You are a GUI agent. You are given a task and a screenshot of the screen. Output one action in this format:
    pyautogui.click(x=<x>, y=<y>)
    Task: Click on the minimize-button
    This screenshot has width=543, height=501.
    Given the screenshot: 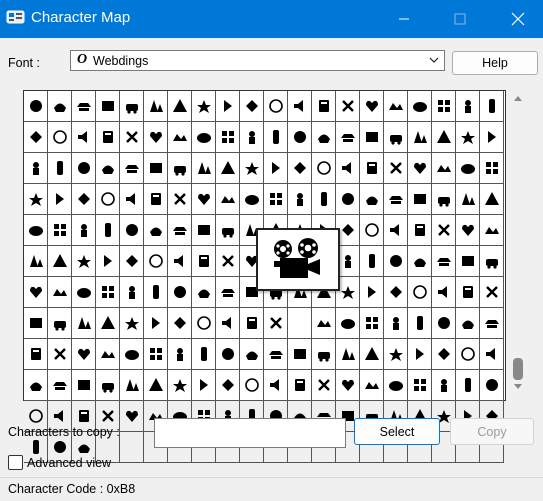 What is the action you would take?
    pyautogui.click(x=404, y=19)
    